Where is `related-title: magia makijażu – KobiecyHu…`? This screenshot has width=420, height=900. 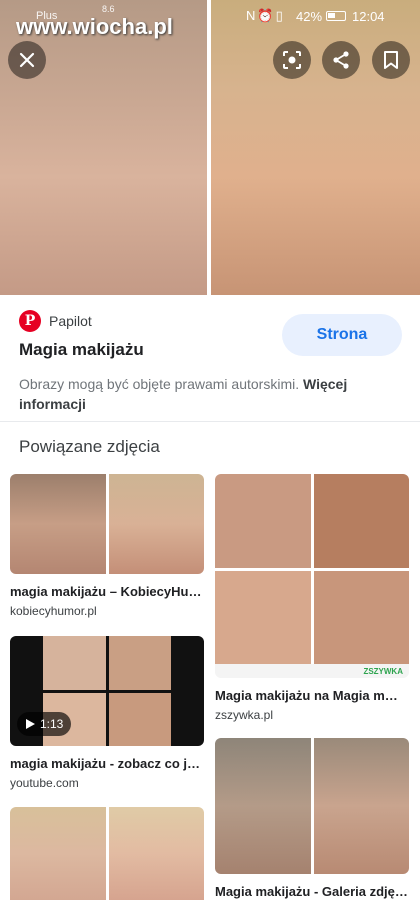
related-title: magia makijażu – KobiecyHu… is located at coordinates (106, 591).